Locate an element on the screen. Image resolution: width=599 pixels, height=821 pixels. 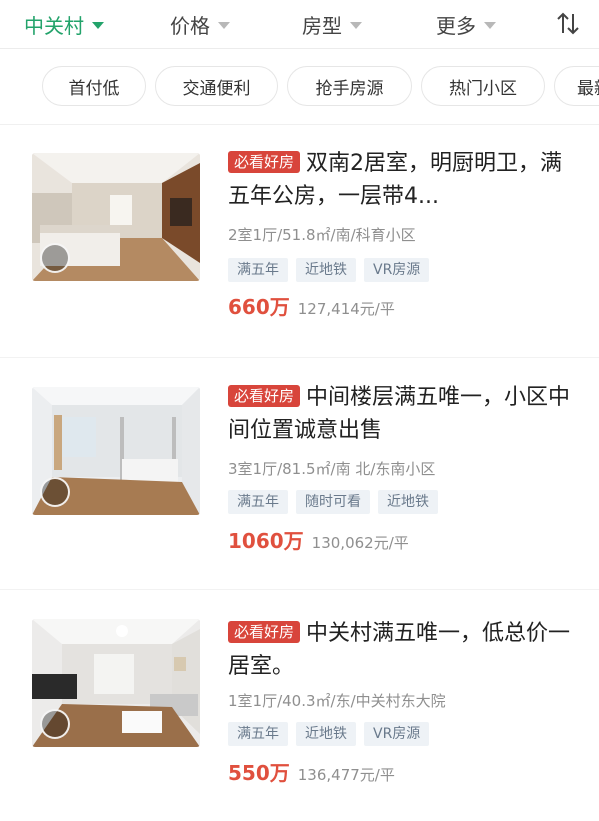
filter-more-label: 更多 is located at coordinates (456, 25).